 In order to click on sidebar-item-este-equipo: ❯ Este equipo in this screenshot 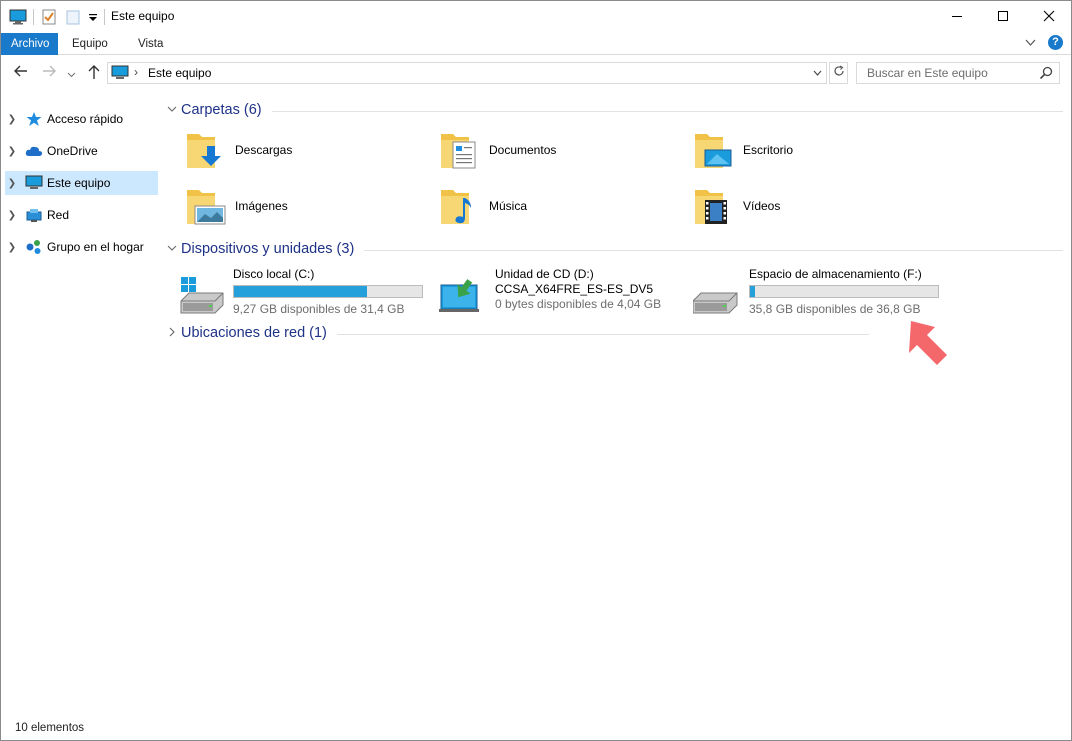, I will do `click(81, 183)`.